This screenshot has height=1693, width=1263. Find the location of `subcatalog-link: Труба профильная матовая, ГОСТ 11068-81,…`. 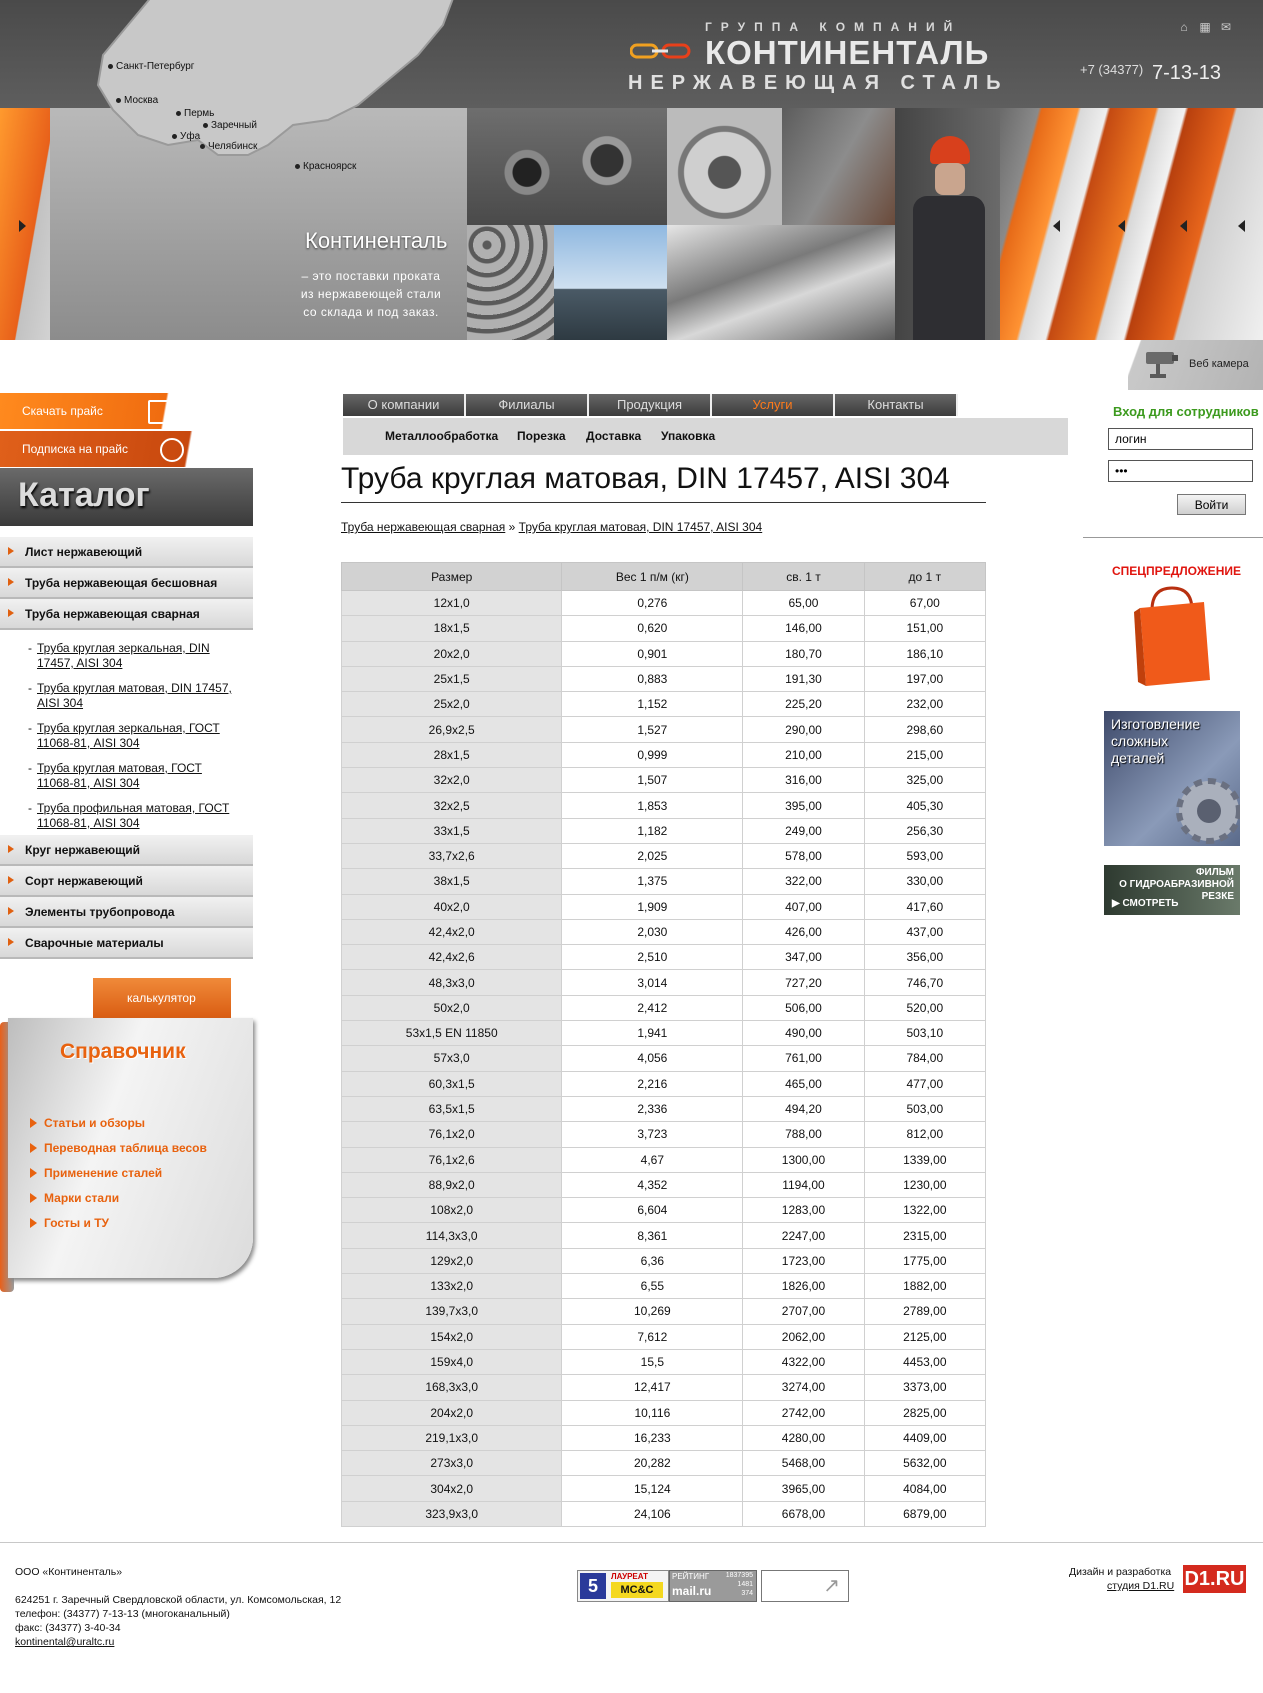

subcatalog-link: Труба профильная матовая, ГОСТ 11068-81,… is located at coordinates (137, 816).